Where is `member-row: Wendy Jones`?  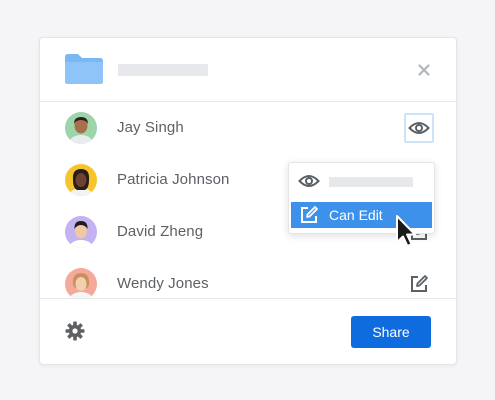
member-row: Wendy Jones is located at coordinates (248, 278).